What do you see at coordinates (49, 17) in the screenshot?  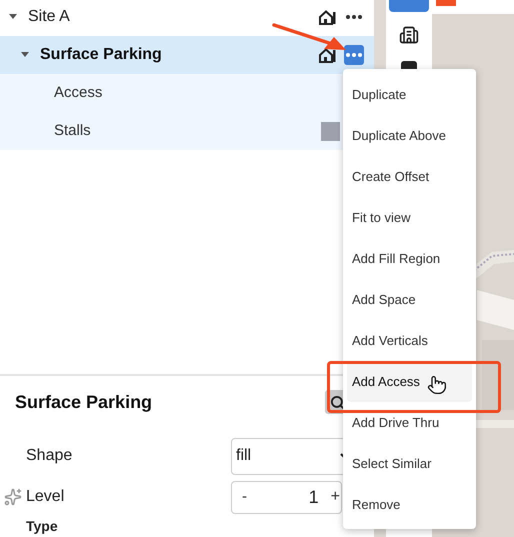 I see `tree-label: Site A` at bounding box center [49, 17].